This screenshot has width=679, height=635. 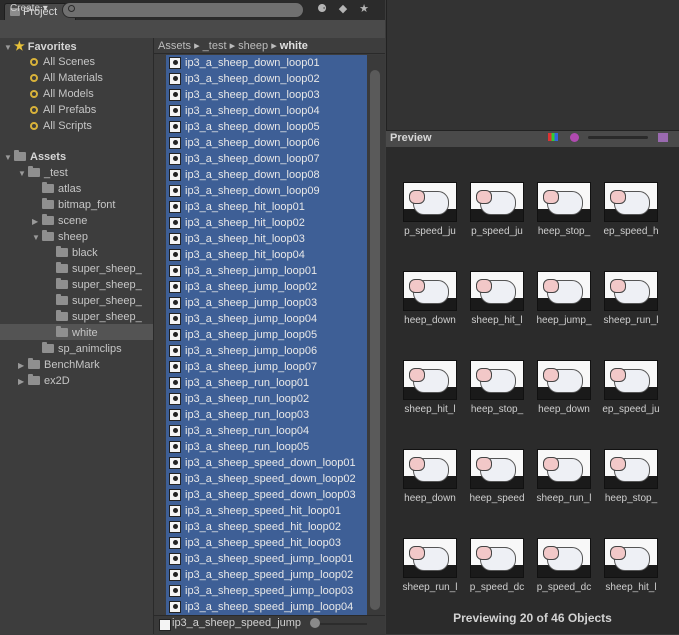 I want to click on folder-item: ▶ scene, so click(x=59, y=221).